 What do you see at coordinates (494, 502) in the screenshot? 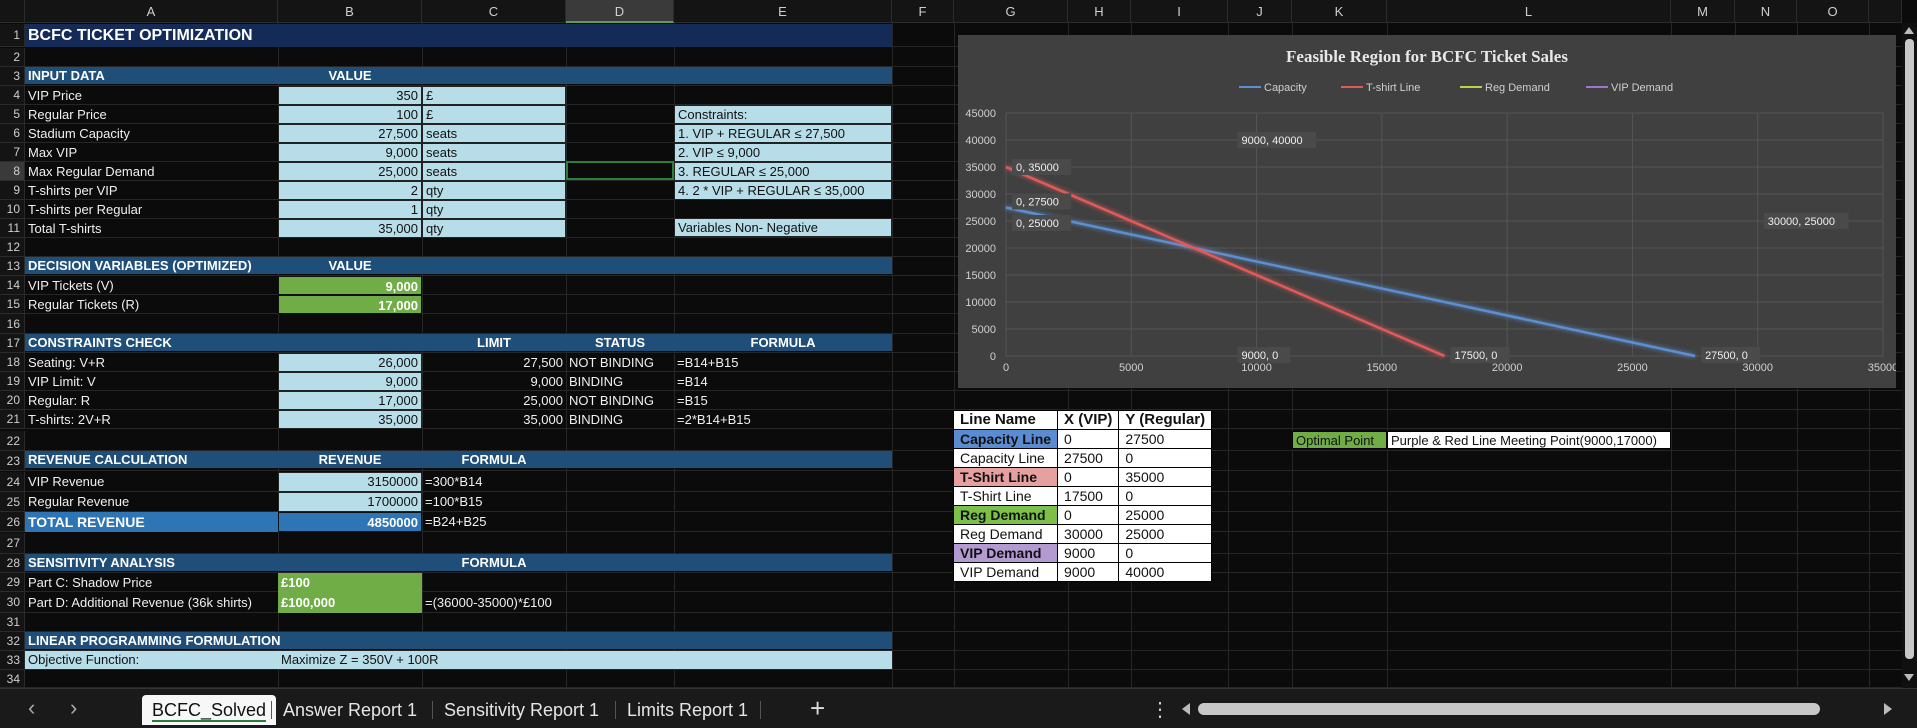
I see `revenue-formula: =100*B15` at bounding box center [494, 502].